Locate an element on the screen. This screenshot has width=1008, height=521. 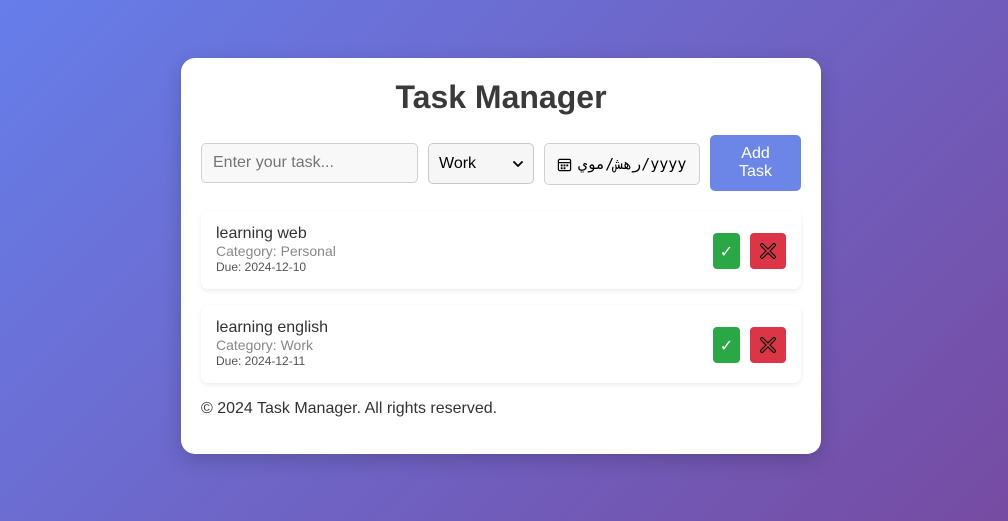
task-name: learning web is located at coordinates (261, 233).